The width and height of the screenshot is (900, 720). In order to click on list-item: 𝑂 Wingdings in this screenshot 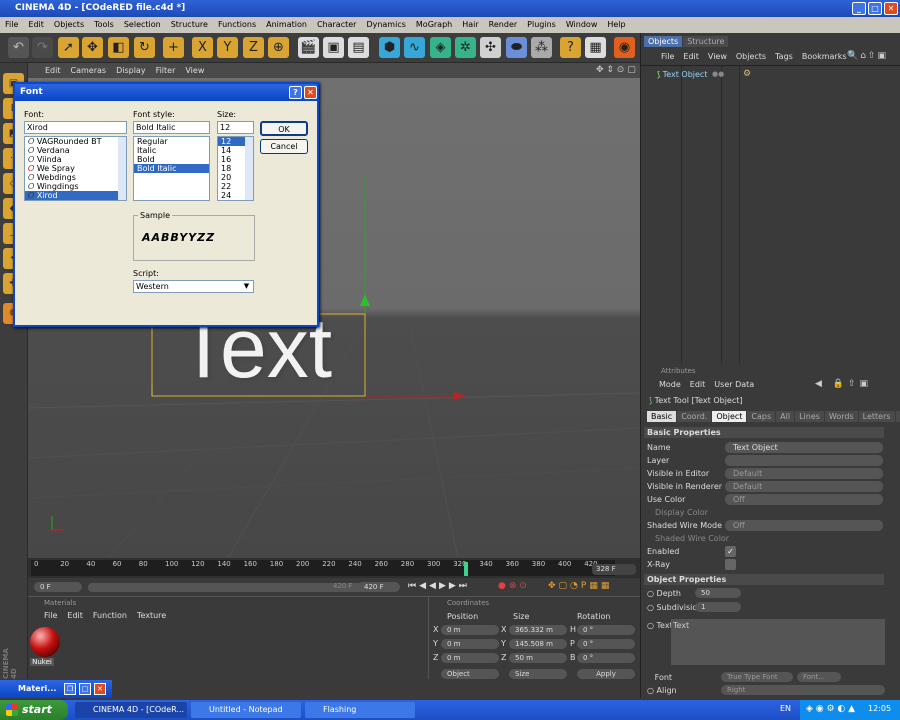, I will do `click(75, 186)`.